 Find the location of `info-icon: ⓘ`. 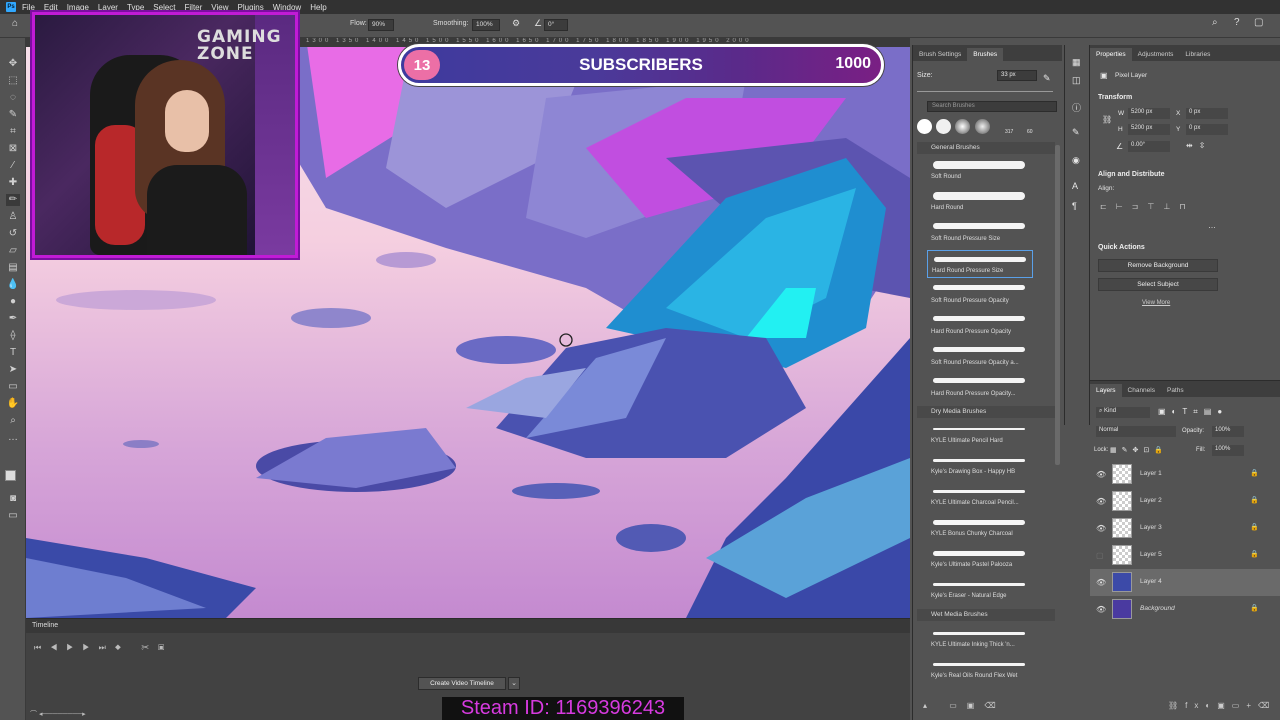

info-icon: ⓘ is located at coordinates (1076, 107).